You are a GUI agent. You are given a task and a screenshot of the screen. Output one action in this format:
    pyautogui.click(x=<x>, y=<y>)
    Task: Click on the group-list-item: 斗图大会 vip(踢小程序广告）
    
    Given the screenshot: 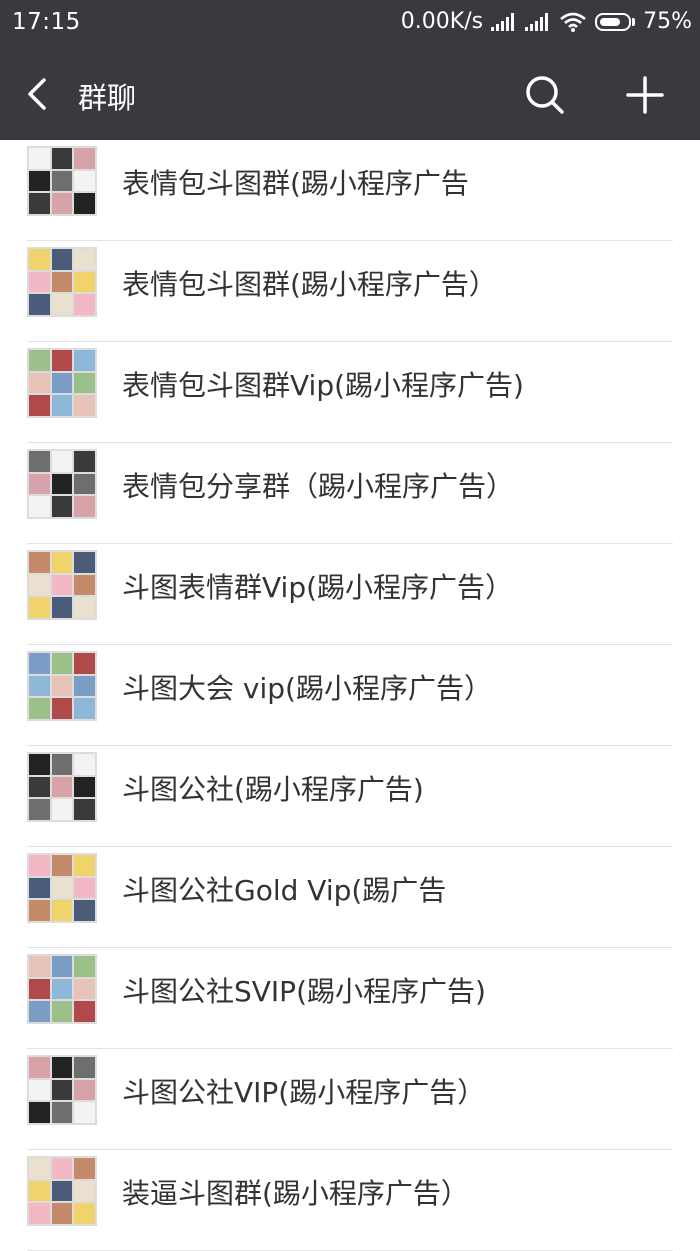 What is the action you would take?
    pyautogui.click(x=350, y=695)
    